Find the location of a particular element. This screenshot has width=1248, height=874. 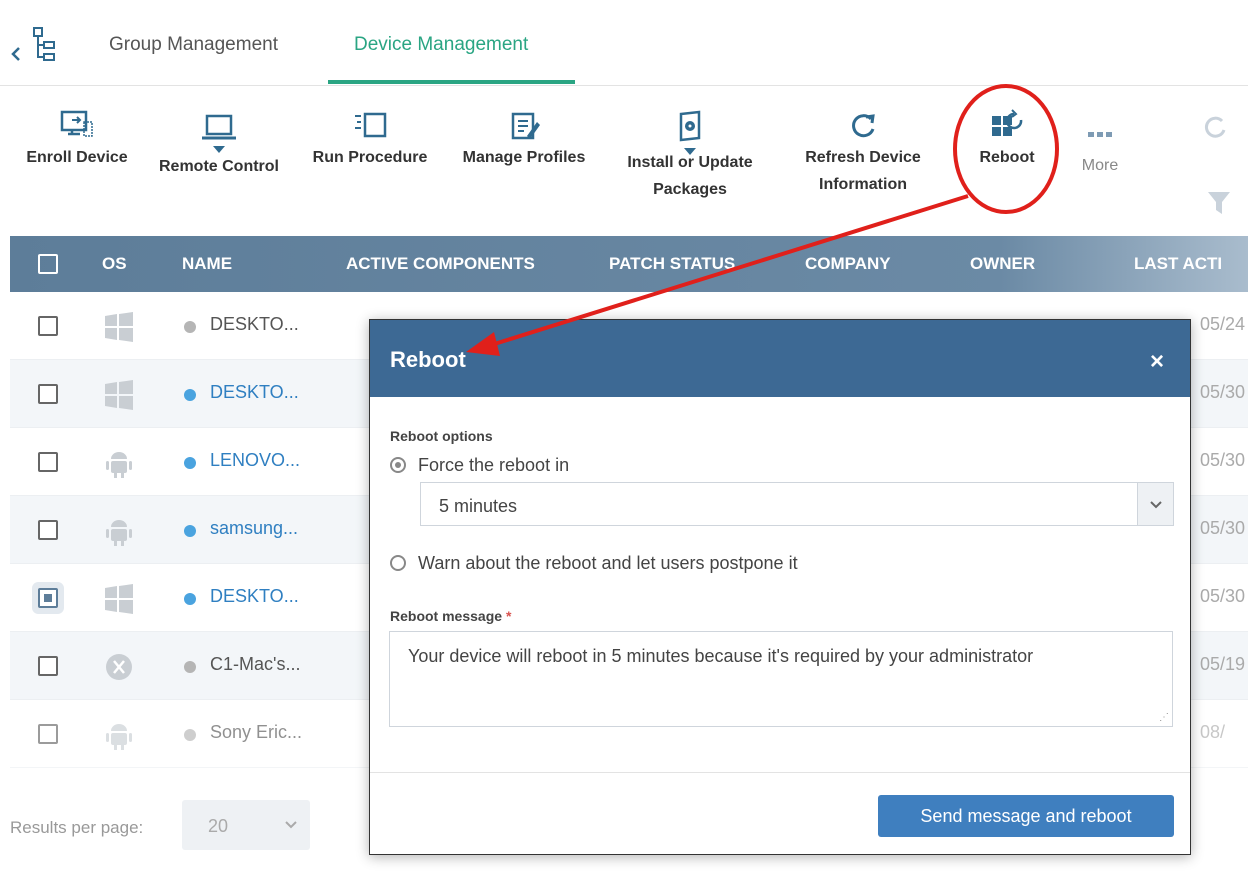

send-message-and-reboot-button: Send message and reboot is located at coordinates (1026, 816).